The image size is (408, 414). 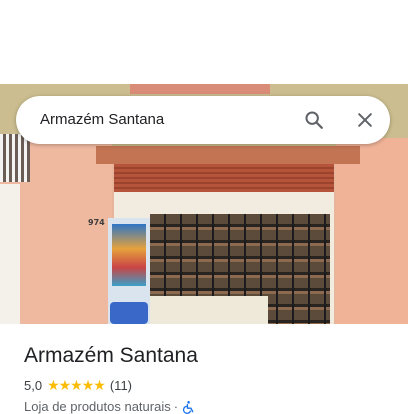 I want to click on photo-lintel, so click(x=228, y=155).